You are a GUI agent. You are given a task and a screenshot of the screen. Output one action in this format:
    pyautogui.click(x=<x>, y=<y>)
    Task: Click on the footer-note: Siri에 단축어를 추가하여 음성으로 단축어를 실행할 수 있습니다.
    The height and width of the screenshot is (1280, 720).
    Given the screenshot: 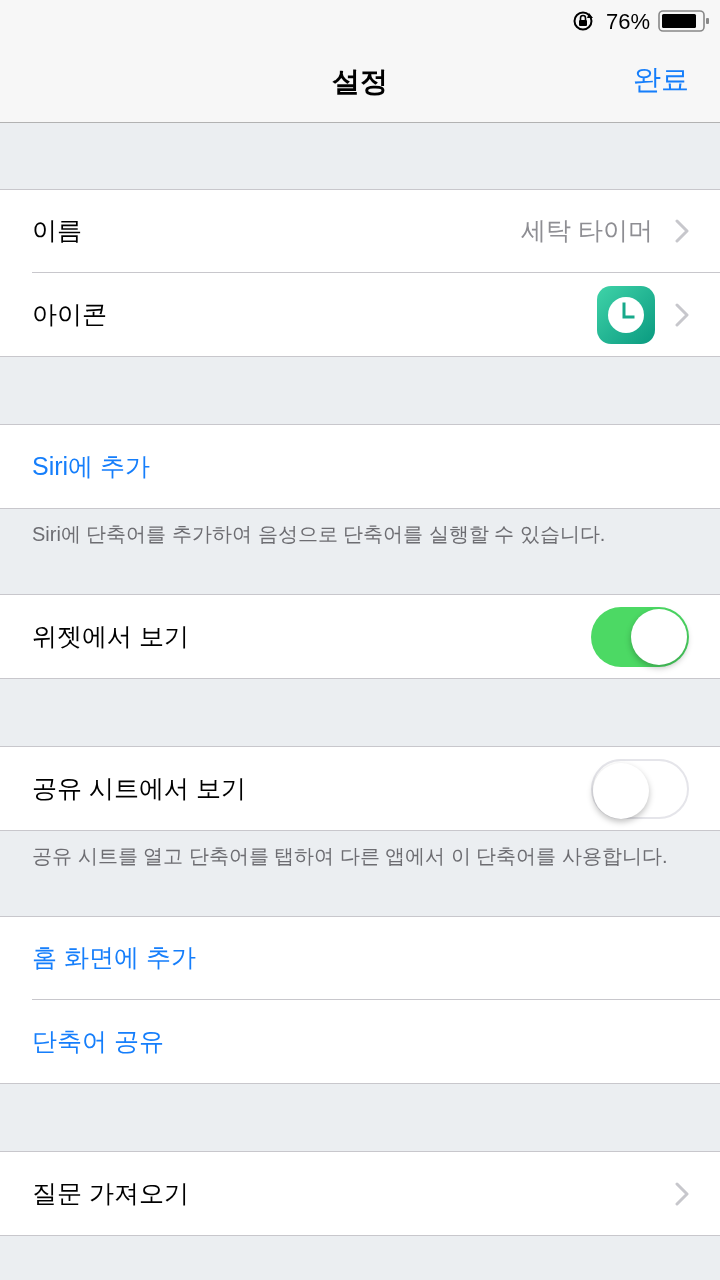 What is the action you would take?
    pyautogui.click(x=319, y=534)
    